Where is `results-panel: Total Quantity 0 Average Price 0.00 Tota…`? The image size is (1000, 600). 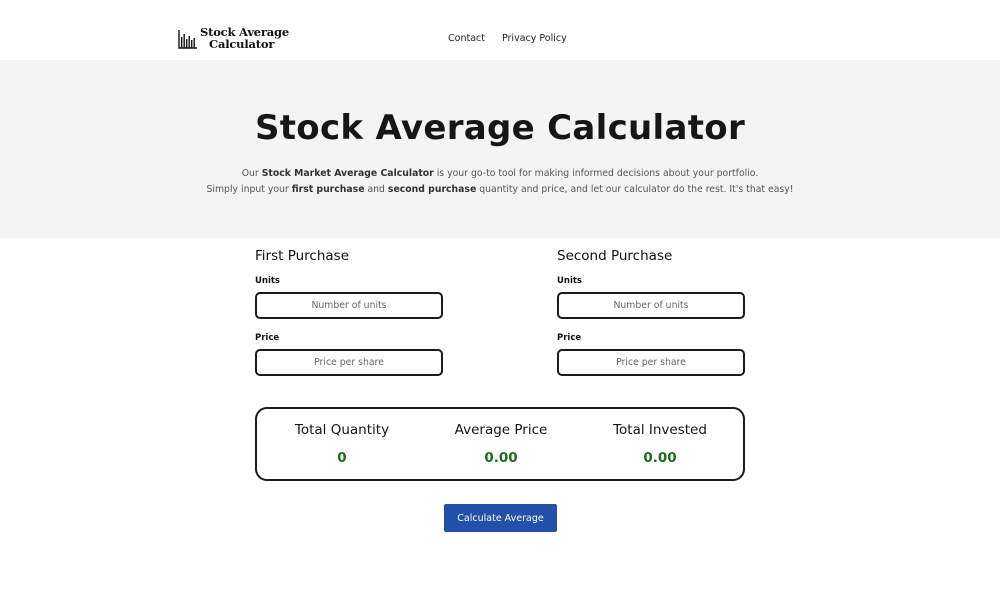
results-panel: Total Quantity 0 Average Price 0.00 Tota… is located at coordinates (500, 444).